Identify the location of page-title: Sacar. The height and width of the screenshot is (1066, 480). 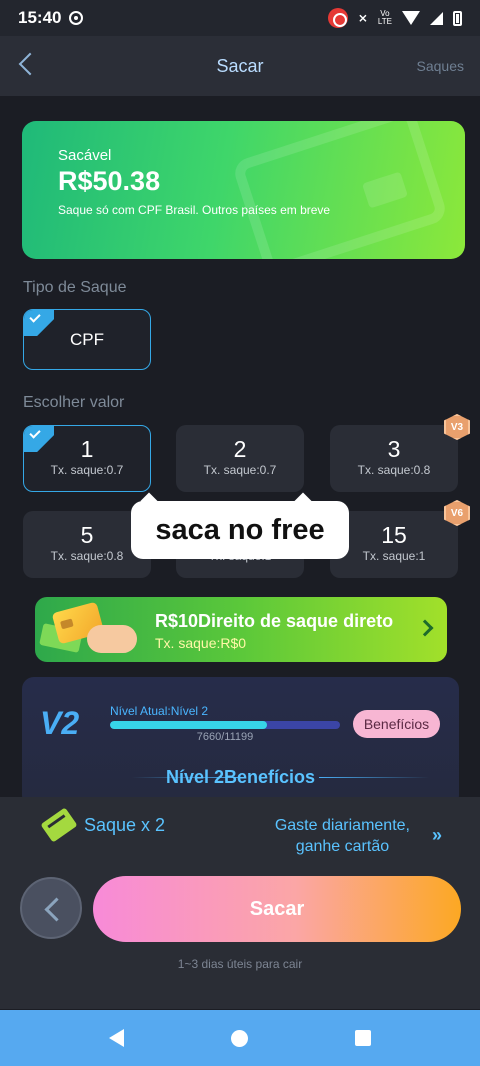
(240, 65).